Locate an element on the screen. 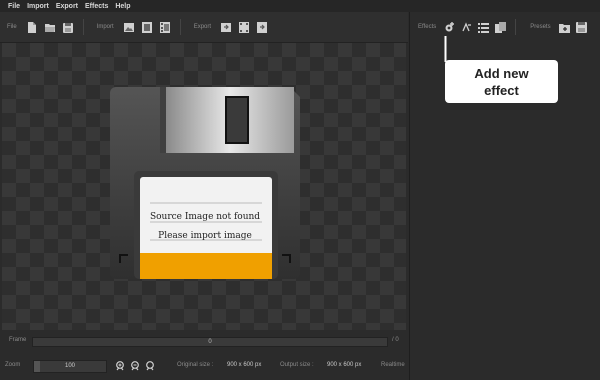 The height and width of the screenshot is (380, 600). import-video-icon is located at coordinates (164, 27).